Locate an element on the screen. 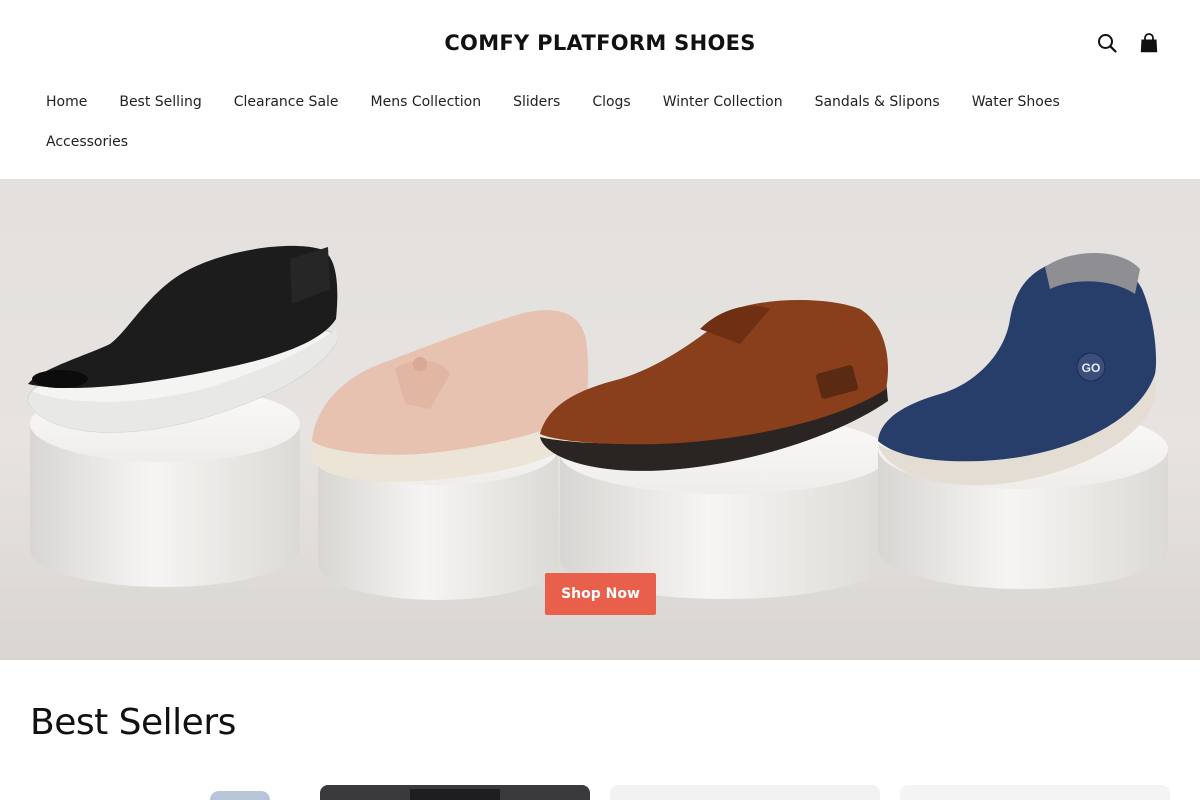  nav-item-accessories: Accessories is located at coordinates (87, 142).